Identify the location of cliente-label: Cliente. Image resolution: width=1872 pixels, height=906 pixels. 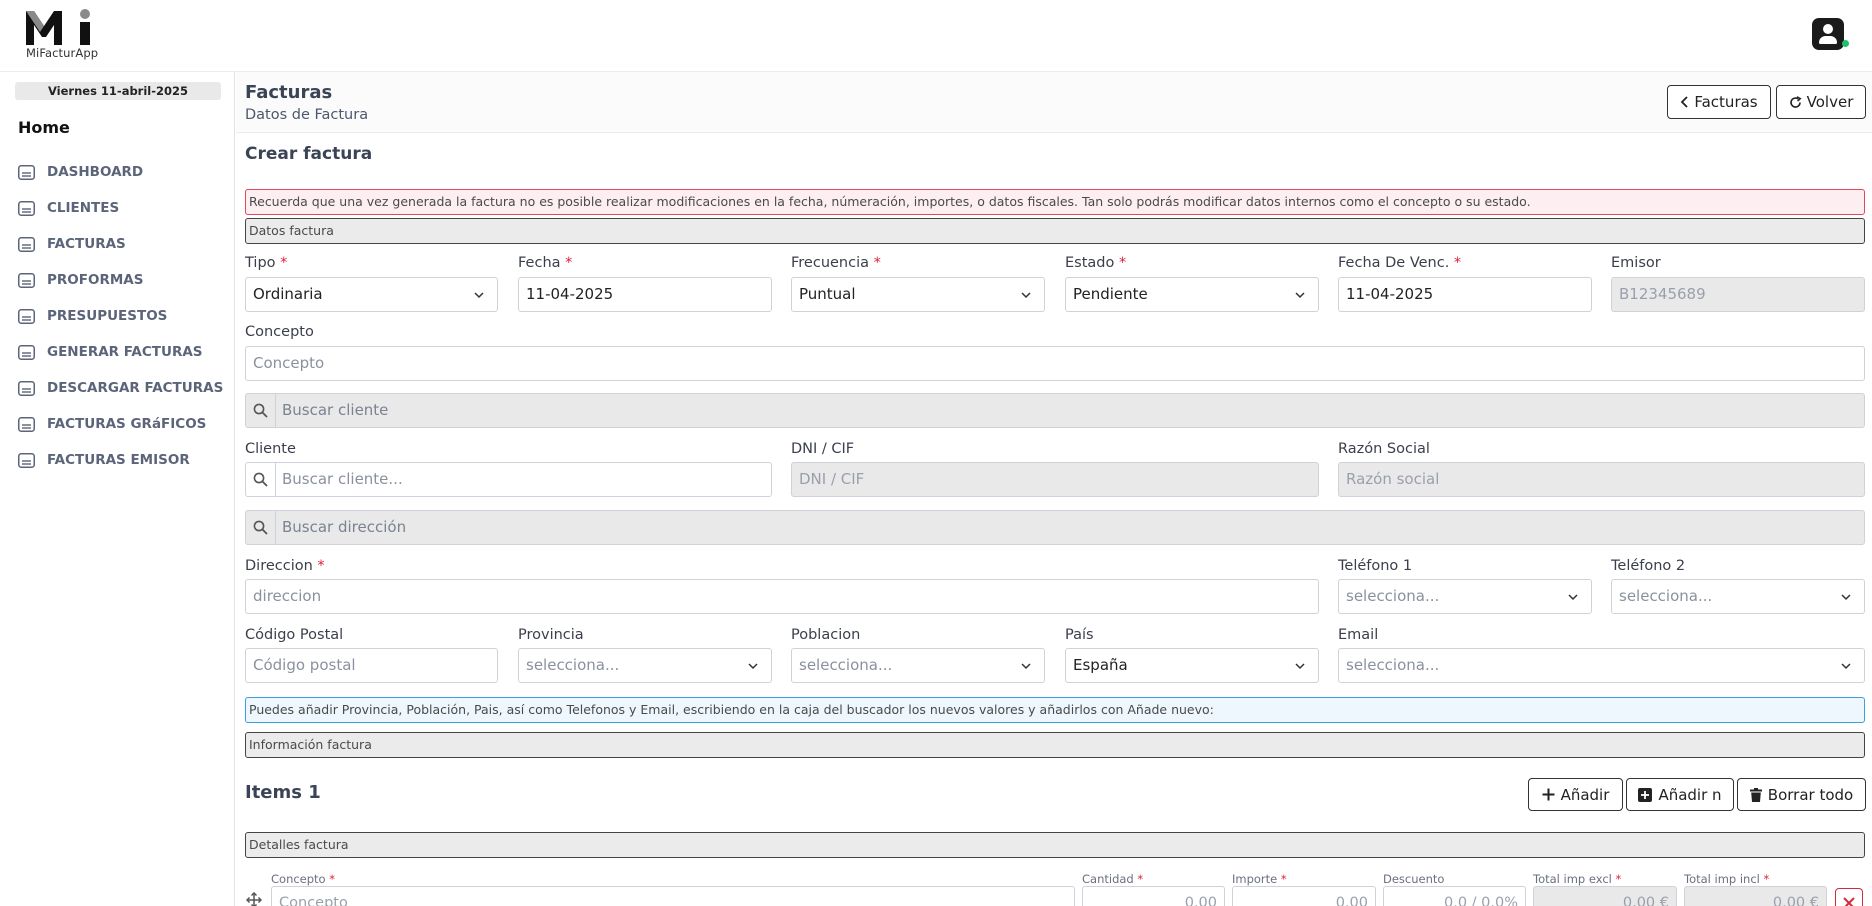
(270, 449).